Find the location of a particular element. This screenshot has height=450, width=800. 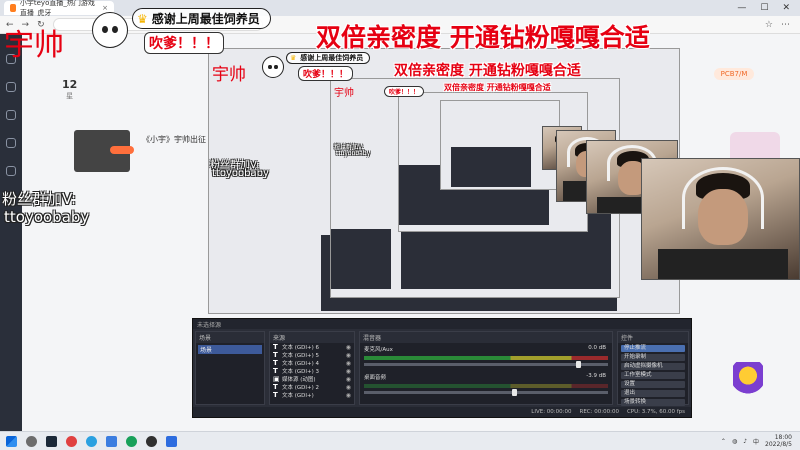

streamer-name-overlay-2: 宇帅 is located at coordinates (229, 75).